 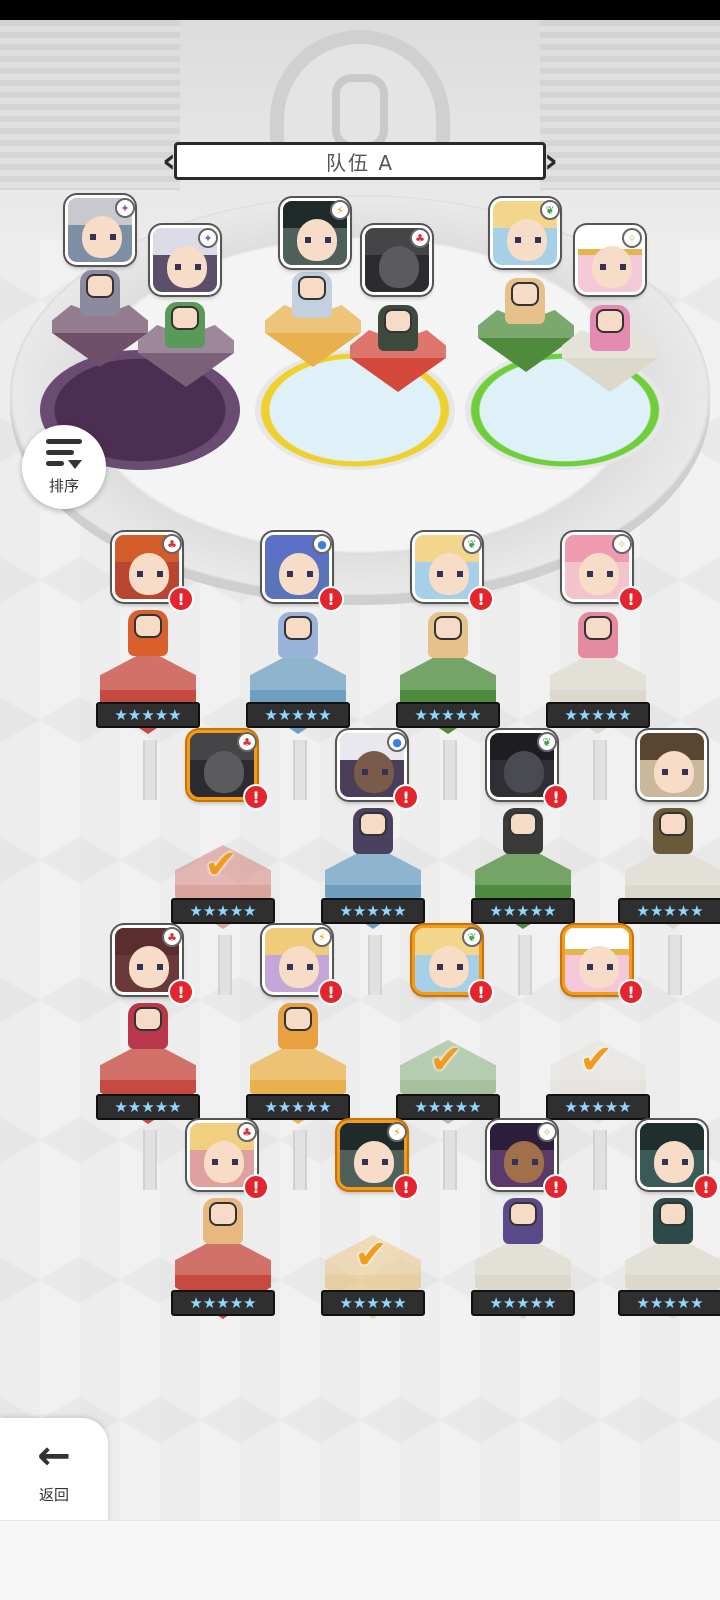 I want to click on chevron-left-icon: ‹, so click(x=169, y=161).